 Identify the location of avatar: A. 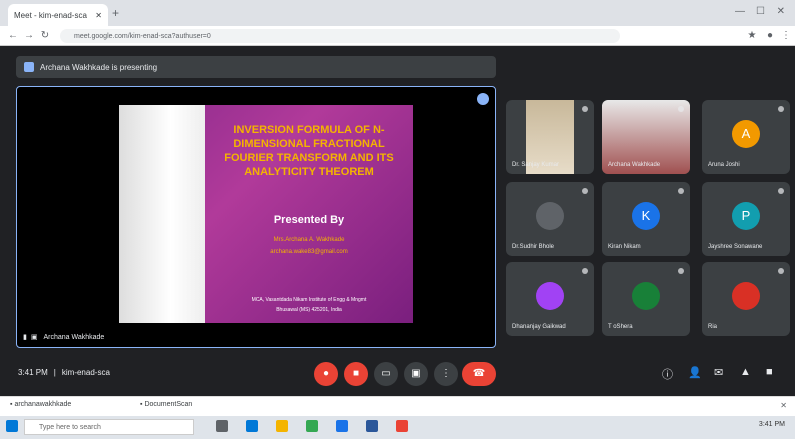
(746, 134).